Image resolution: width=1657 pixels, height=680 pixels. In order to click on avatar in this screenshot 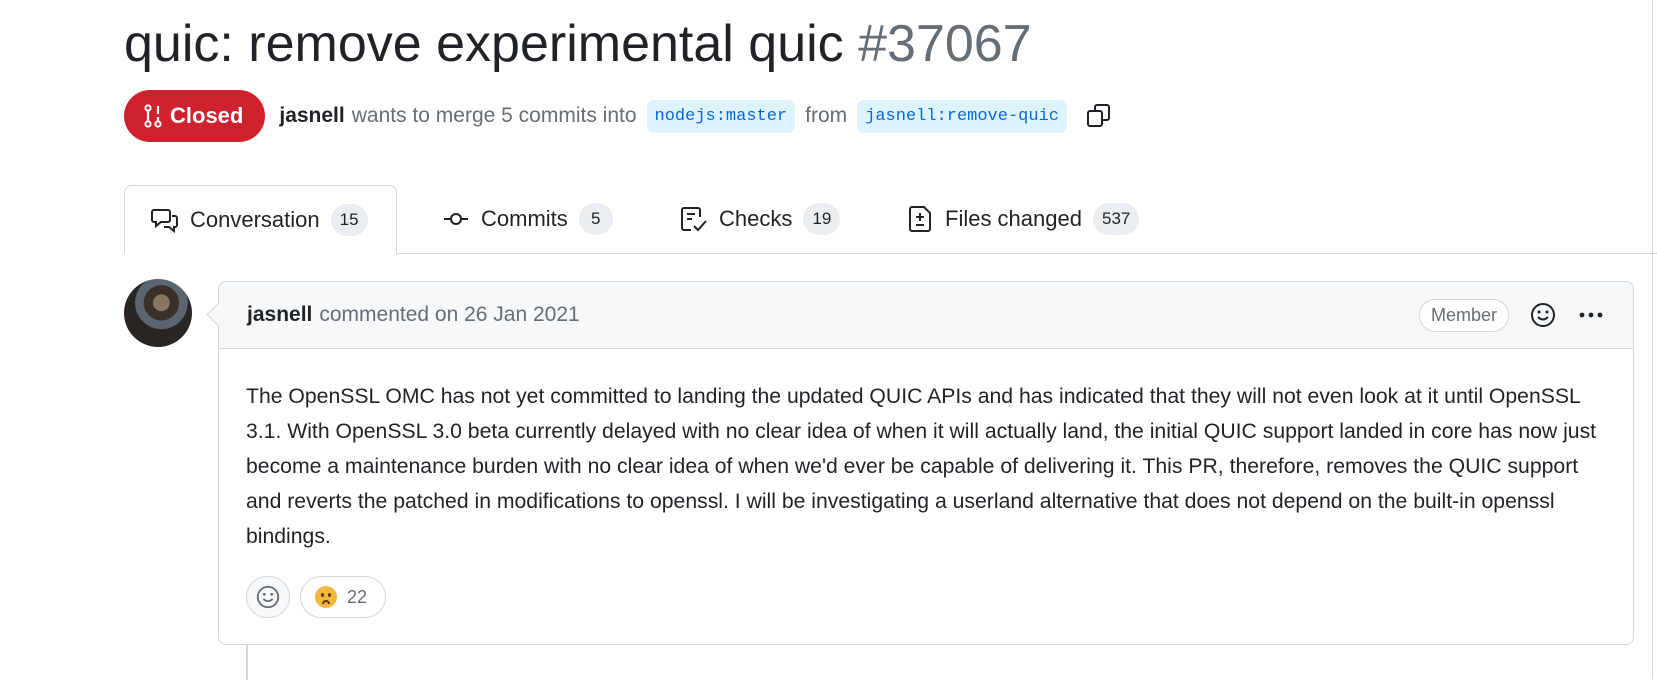, I will do `click(158, 313)`.